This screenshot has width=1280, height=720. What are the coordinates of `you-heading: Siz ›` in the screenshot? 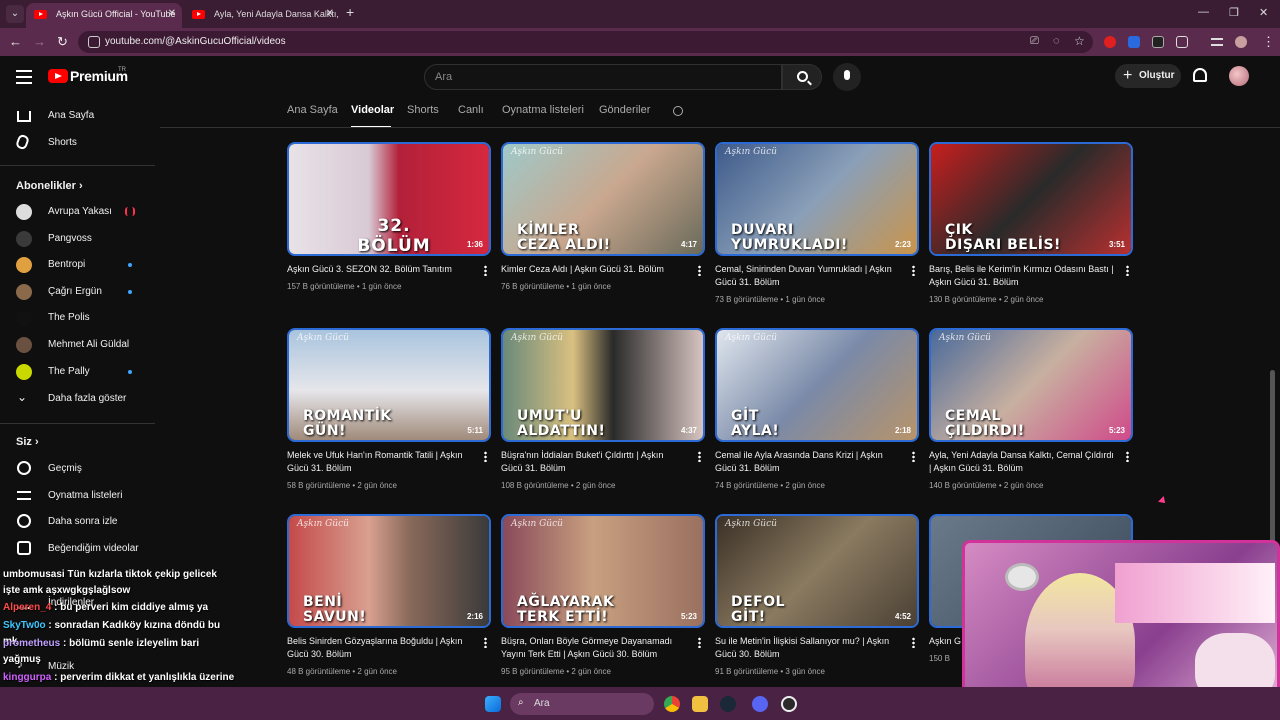 It's located at (27, 442).